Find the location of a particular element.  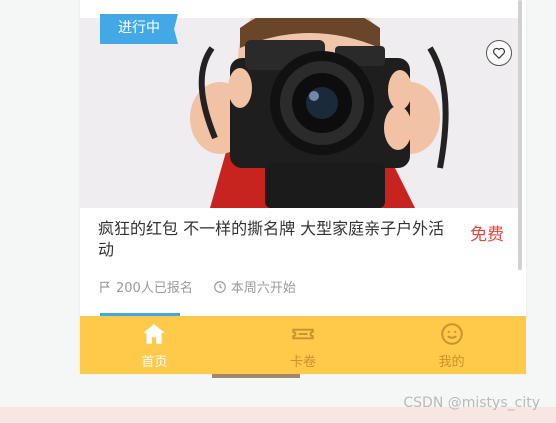

status-badge: 进行中 is located at coordinates (139, 29).